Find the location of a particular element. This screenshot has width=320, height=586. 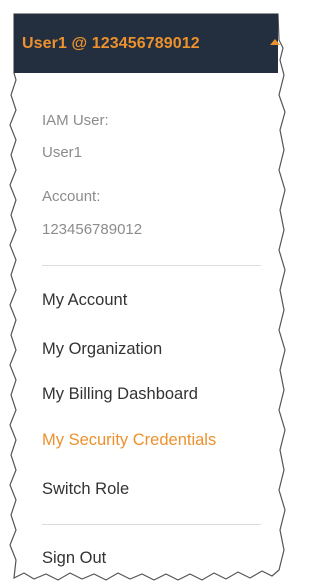

menu-item-my-account: My Account is located at coordinates (84, 300).